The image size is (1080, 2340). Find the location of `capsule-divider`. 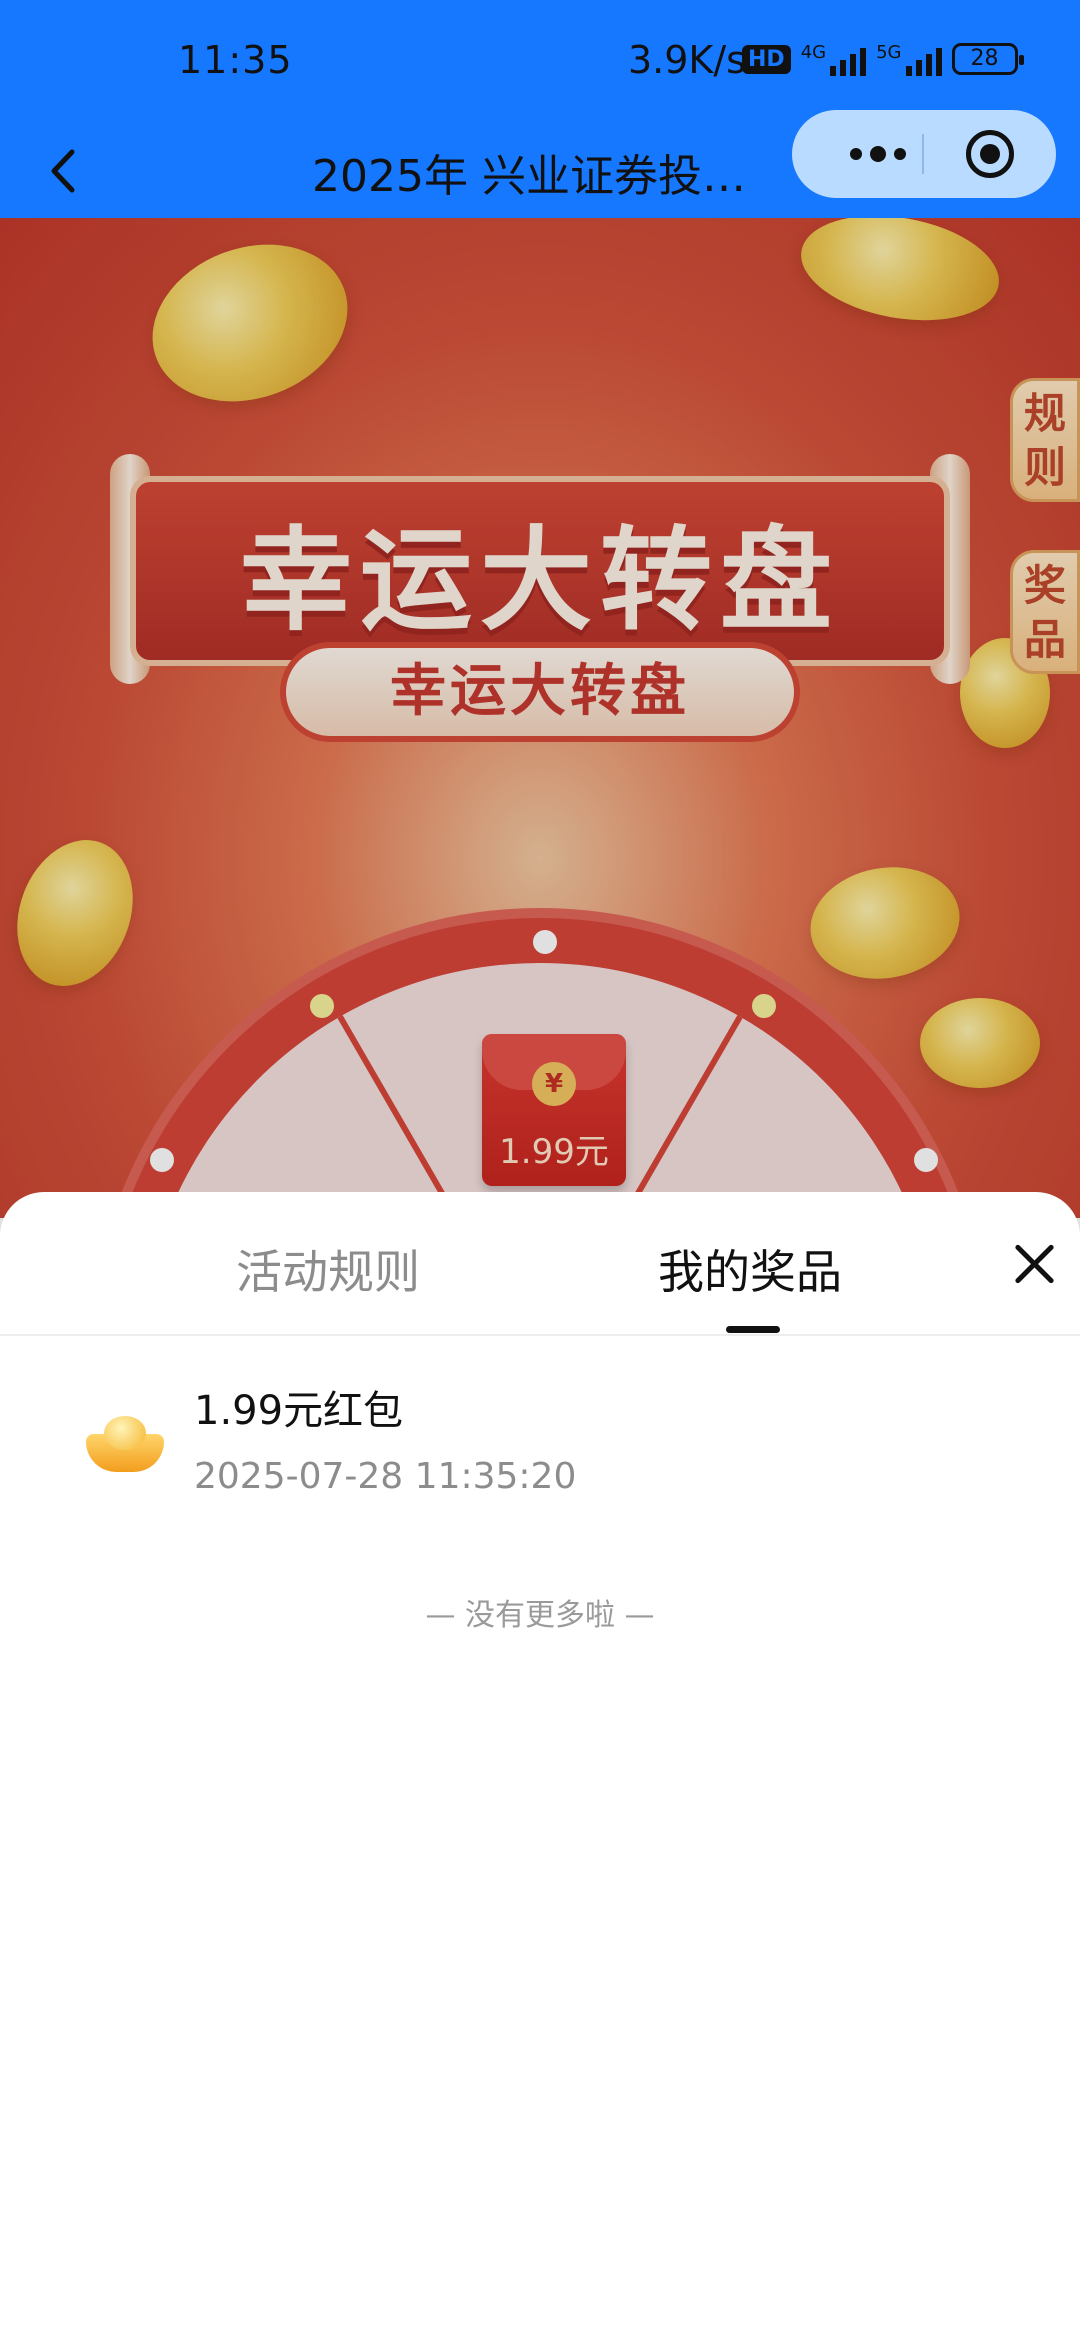

capsule-divider is located at coordinates (923, 154).